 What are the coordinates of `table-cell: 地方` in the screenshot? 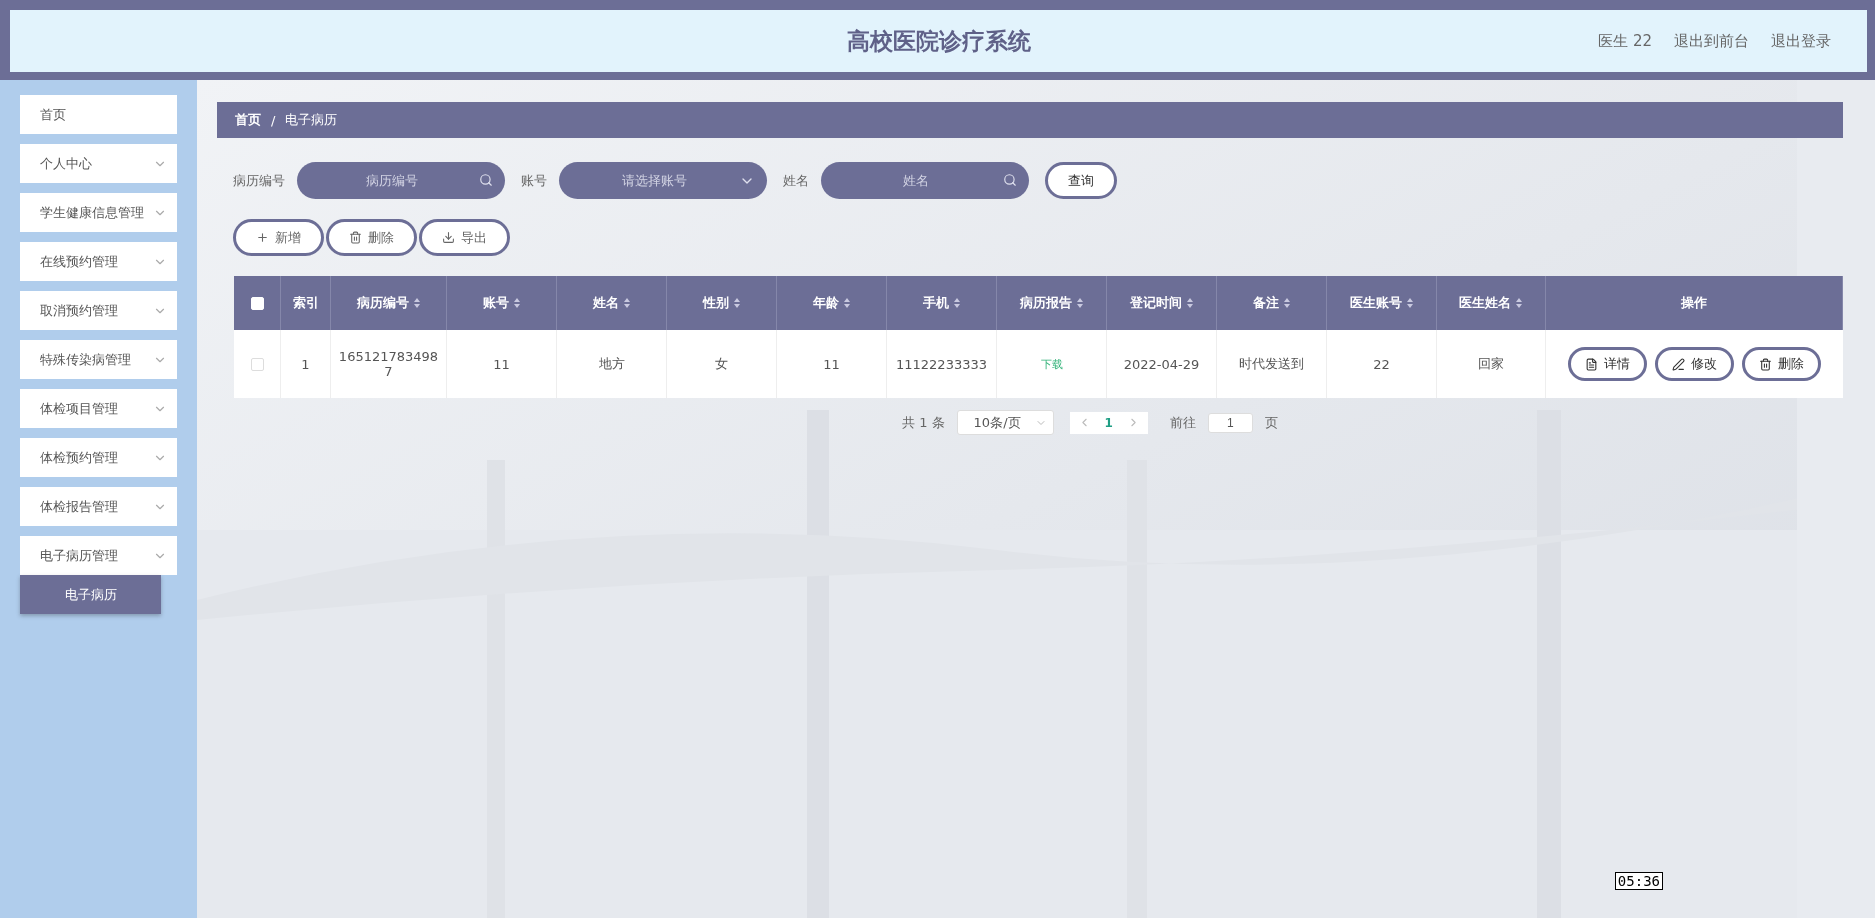 It's located at (611, 364).